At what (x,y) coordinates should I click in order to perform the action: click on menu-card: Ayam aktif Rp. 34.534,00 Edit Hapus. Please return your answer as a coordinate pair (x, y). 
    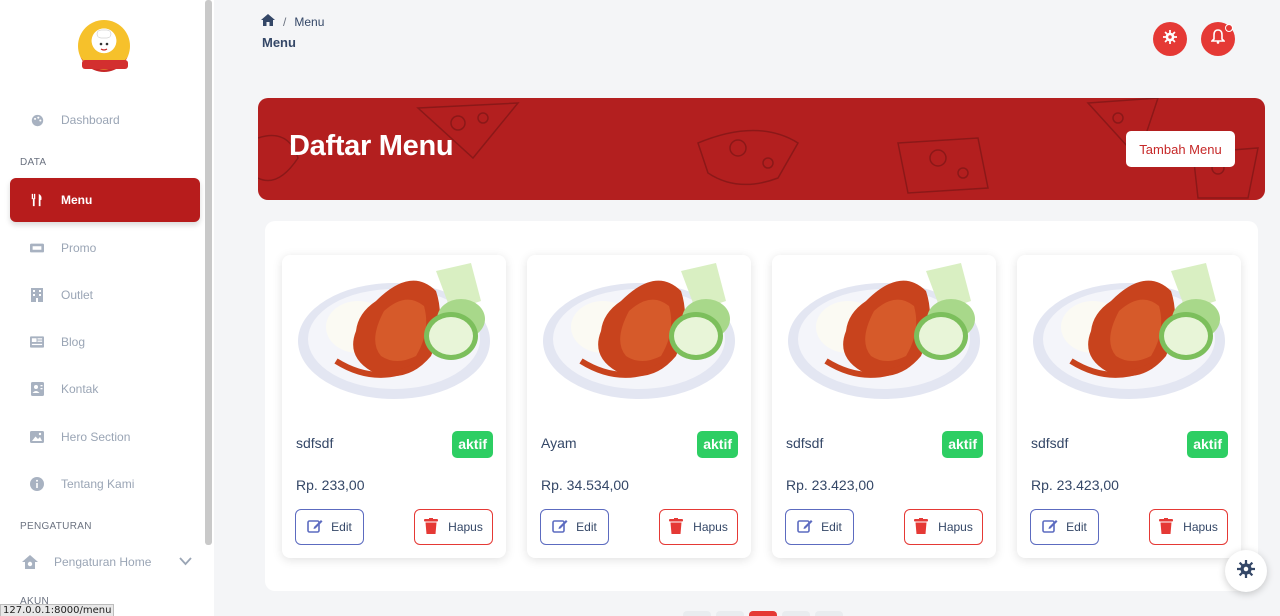
    Looking at the image, I should click on (639, 406).